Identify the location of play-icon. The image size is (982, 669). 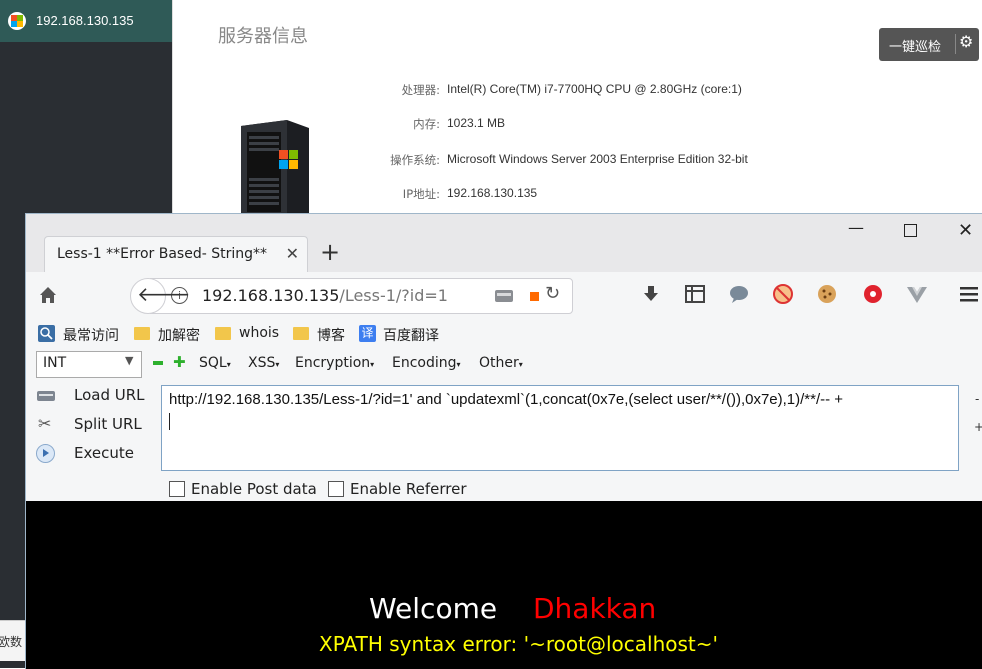
(45, 453).